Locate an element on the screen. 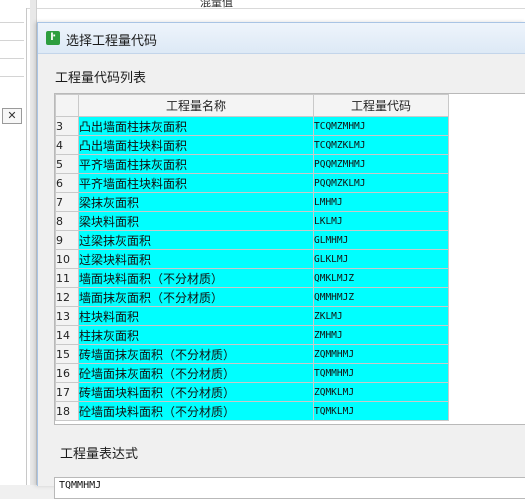 The width and height of the screenshot is (525, 499). background-splitter is located at coordinates (33, 242).